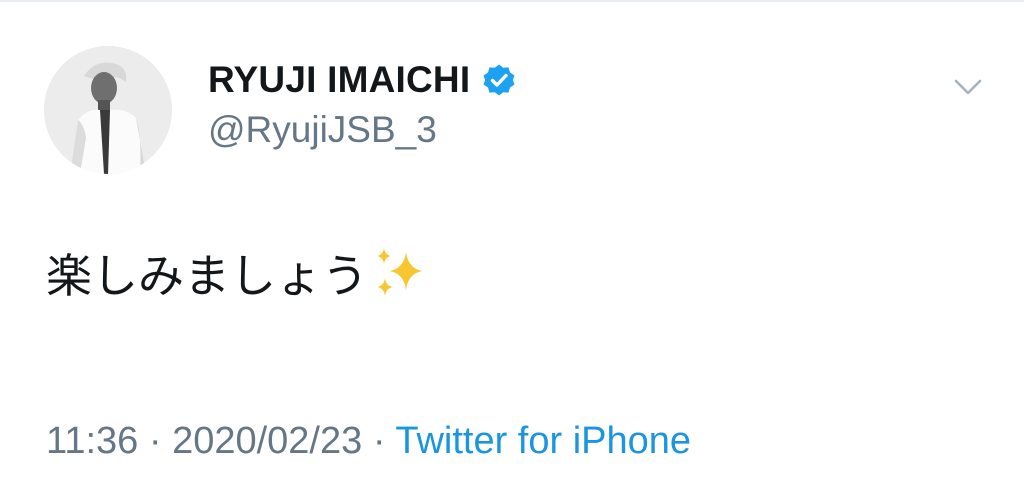 Image resolution: width=1024 pixels, height=491 pixels. Describe the element at coordinates (399, 272) in the screenshot. I see `sparkles-icon` at that location.